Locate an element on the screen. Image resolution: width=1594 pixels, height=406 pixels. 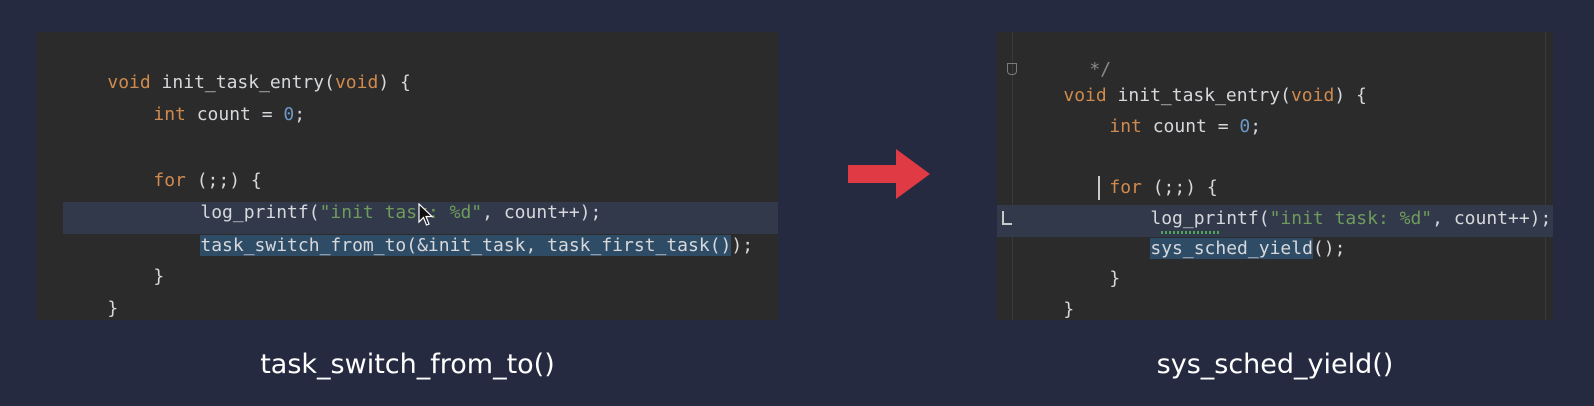
mouse-pointer-icon is located at coordinates (426, 214).